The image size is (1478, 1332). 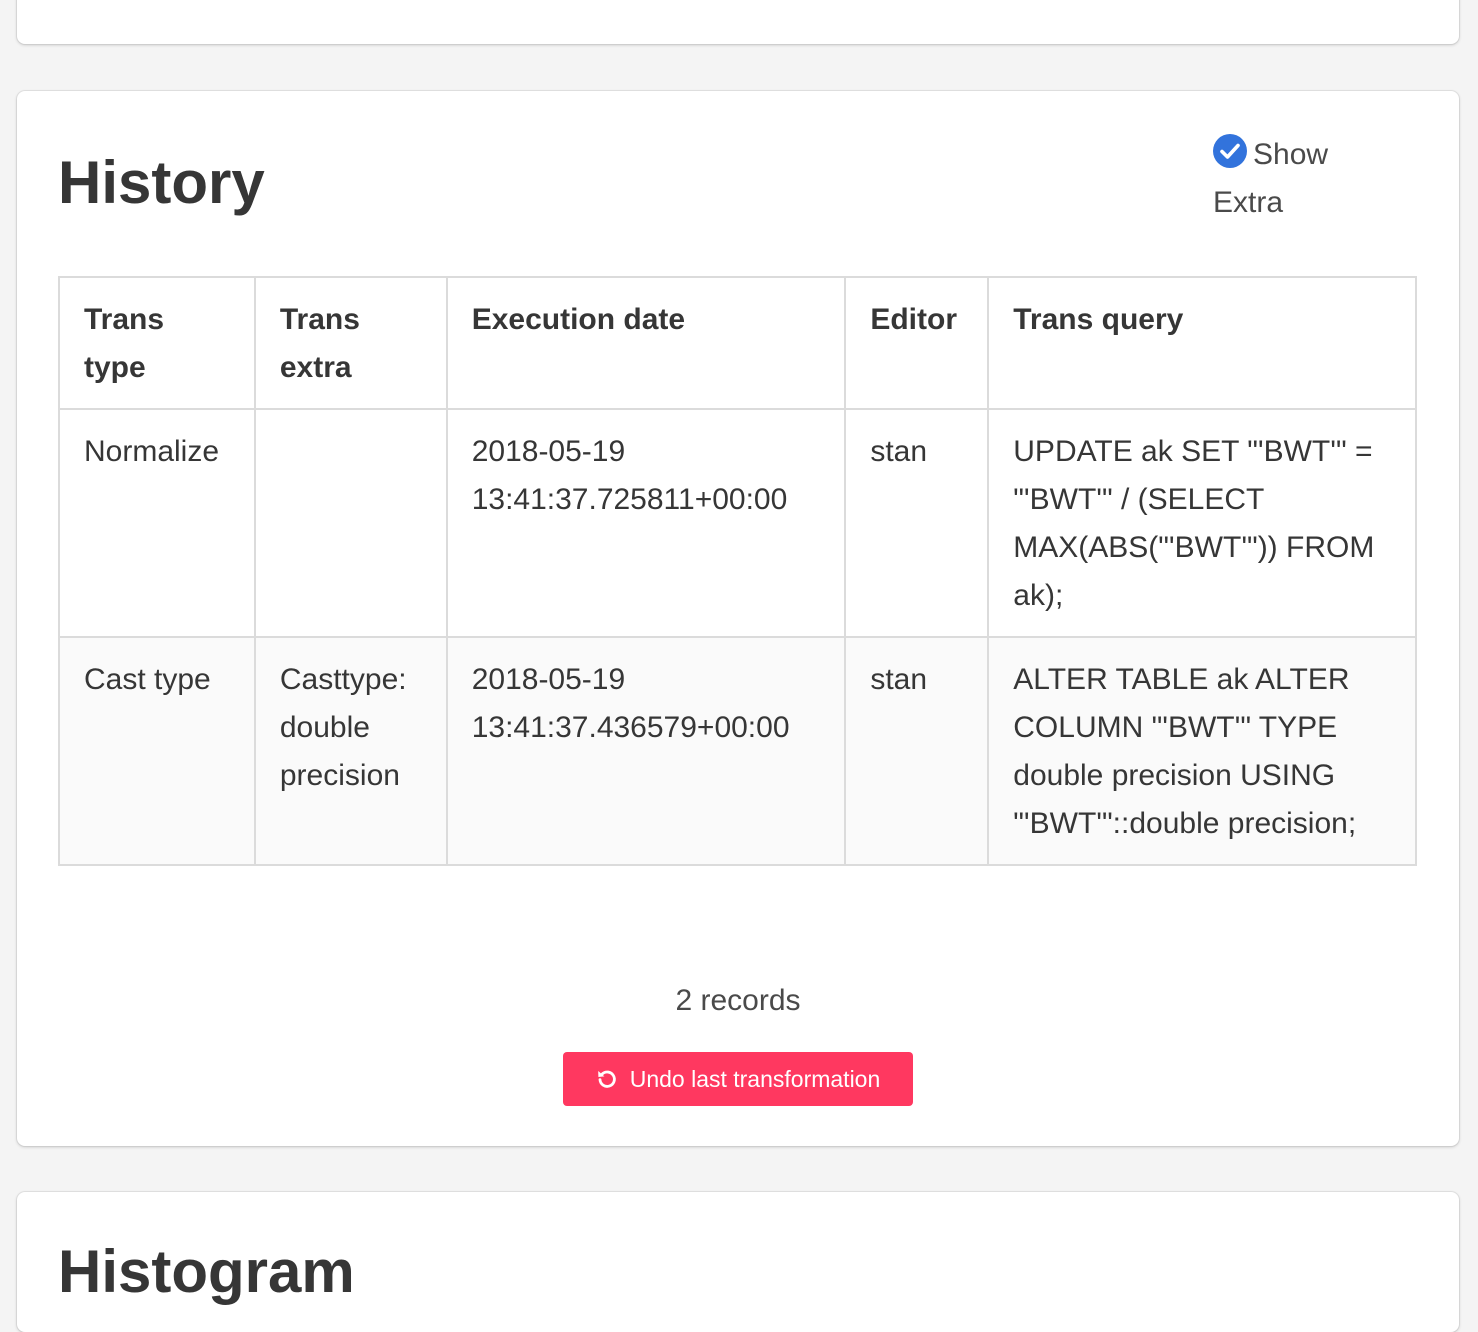 I want to click on check-circle-icon, so click(x=1230, y=151).